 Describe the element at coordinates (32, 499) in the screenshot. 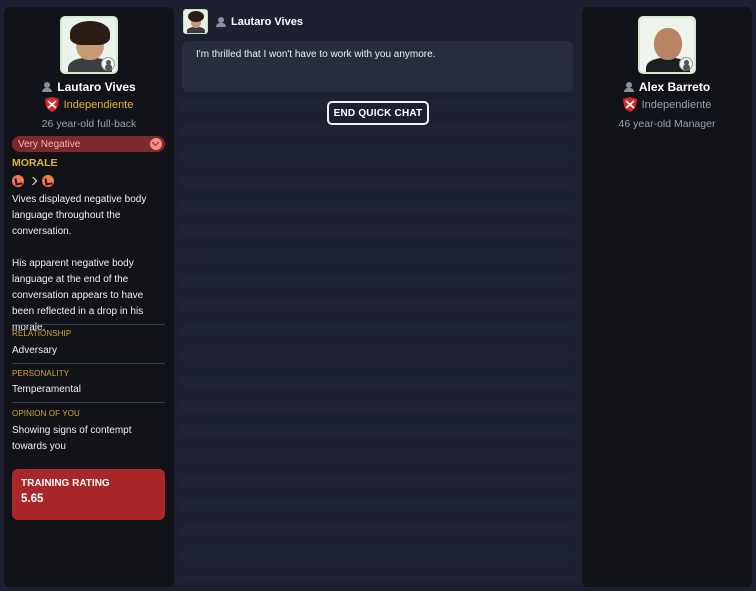

I see `training-rating-value: 5.65` at that location.